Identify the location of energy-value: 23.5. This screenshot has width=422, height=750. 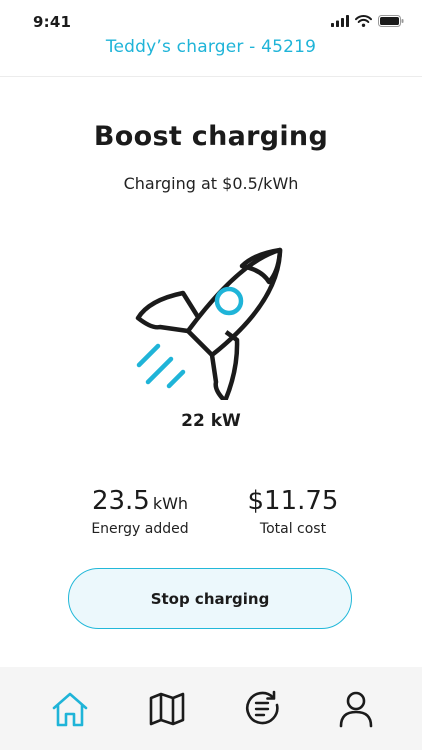
(120, 501).